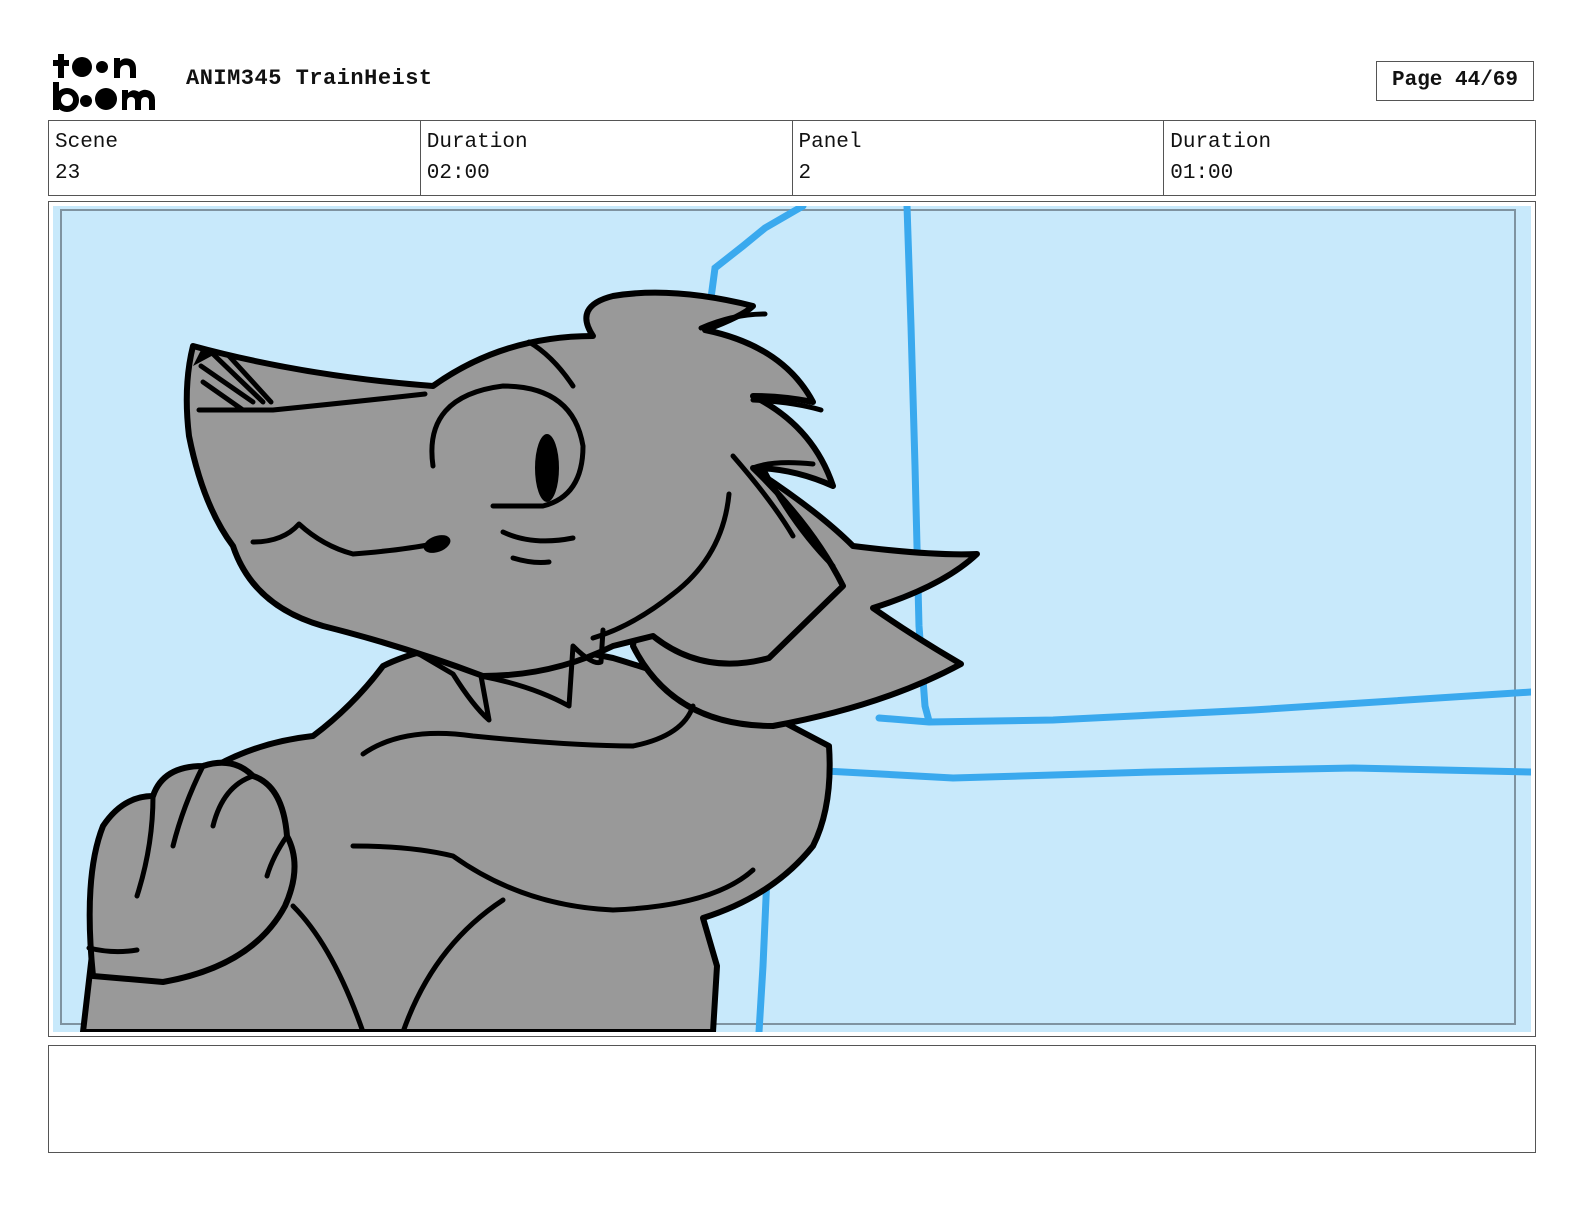 The width and height of the screenshot is (1584, 1224). I want to click on panel-duration-label: Duration, so click(1221, 142).